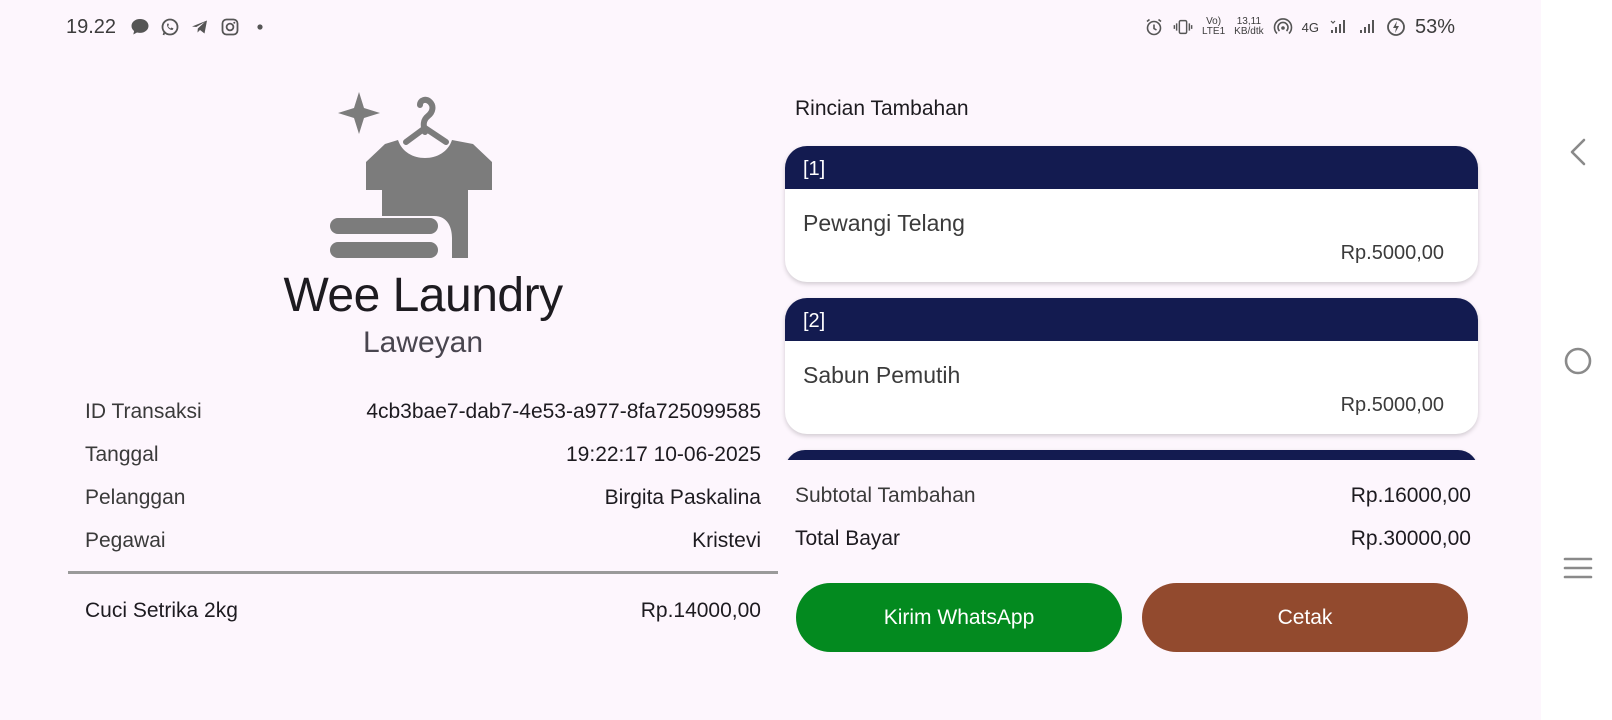 This screenshot has height=720, width=1612. I want to click on subtotal-label: Subtotal Tambahan, so click(885, 495).